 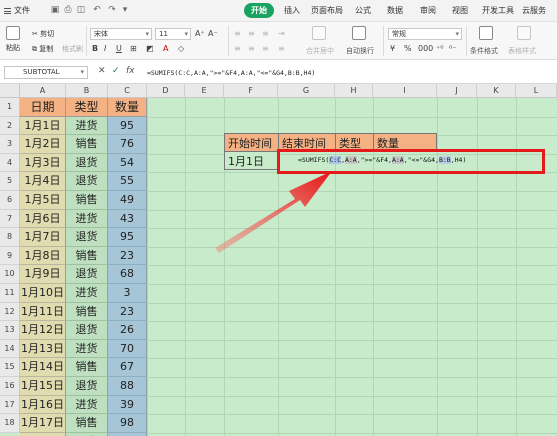 I want to click on annotation-arrow, so click(x=273, y=212).